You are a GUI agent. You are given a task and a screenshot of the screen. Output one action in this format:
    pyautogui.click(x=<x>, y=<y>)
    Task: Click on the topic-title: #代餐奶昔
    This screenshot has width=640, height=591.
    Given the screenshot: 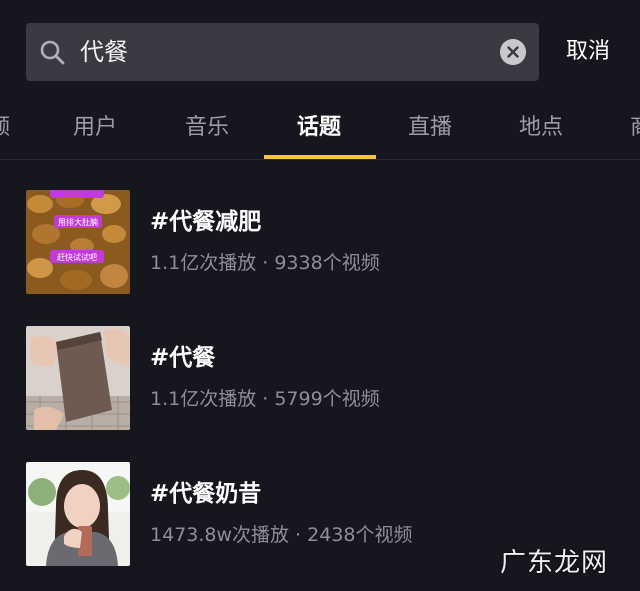 What is the action you would take?
    pyautogui.click(x=206, y=494)
    